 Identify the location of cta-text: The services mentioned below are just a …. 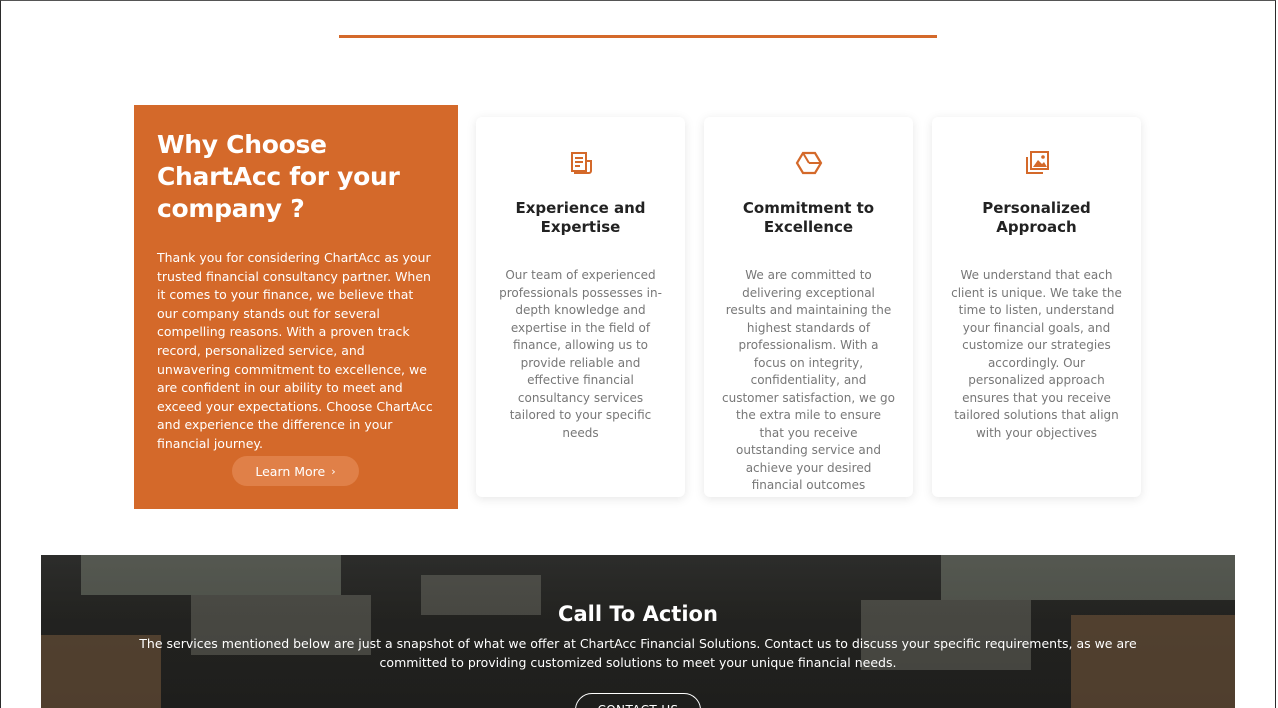
(638, 653).